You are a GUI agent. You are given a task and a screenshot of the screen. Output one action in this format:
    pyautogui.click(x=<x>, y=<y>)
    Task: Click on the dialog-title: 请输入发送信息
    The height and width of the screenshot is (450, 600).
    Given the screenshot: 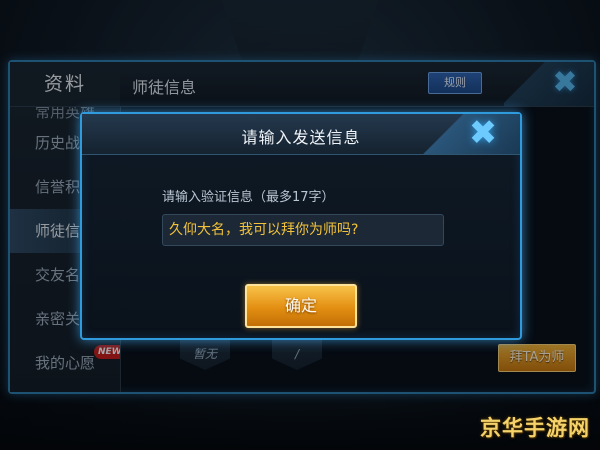 What is the action you would take?
    pyautogui.click(x=301, y=137)
    